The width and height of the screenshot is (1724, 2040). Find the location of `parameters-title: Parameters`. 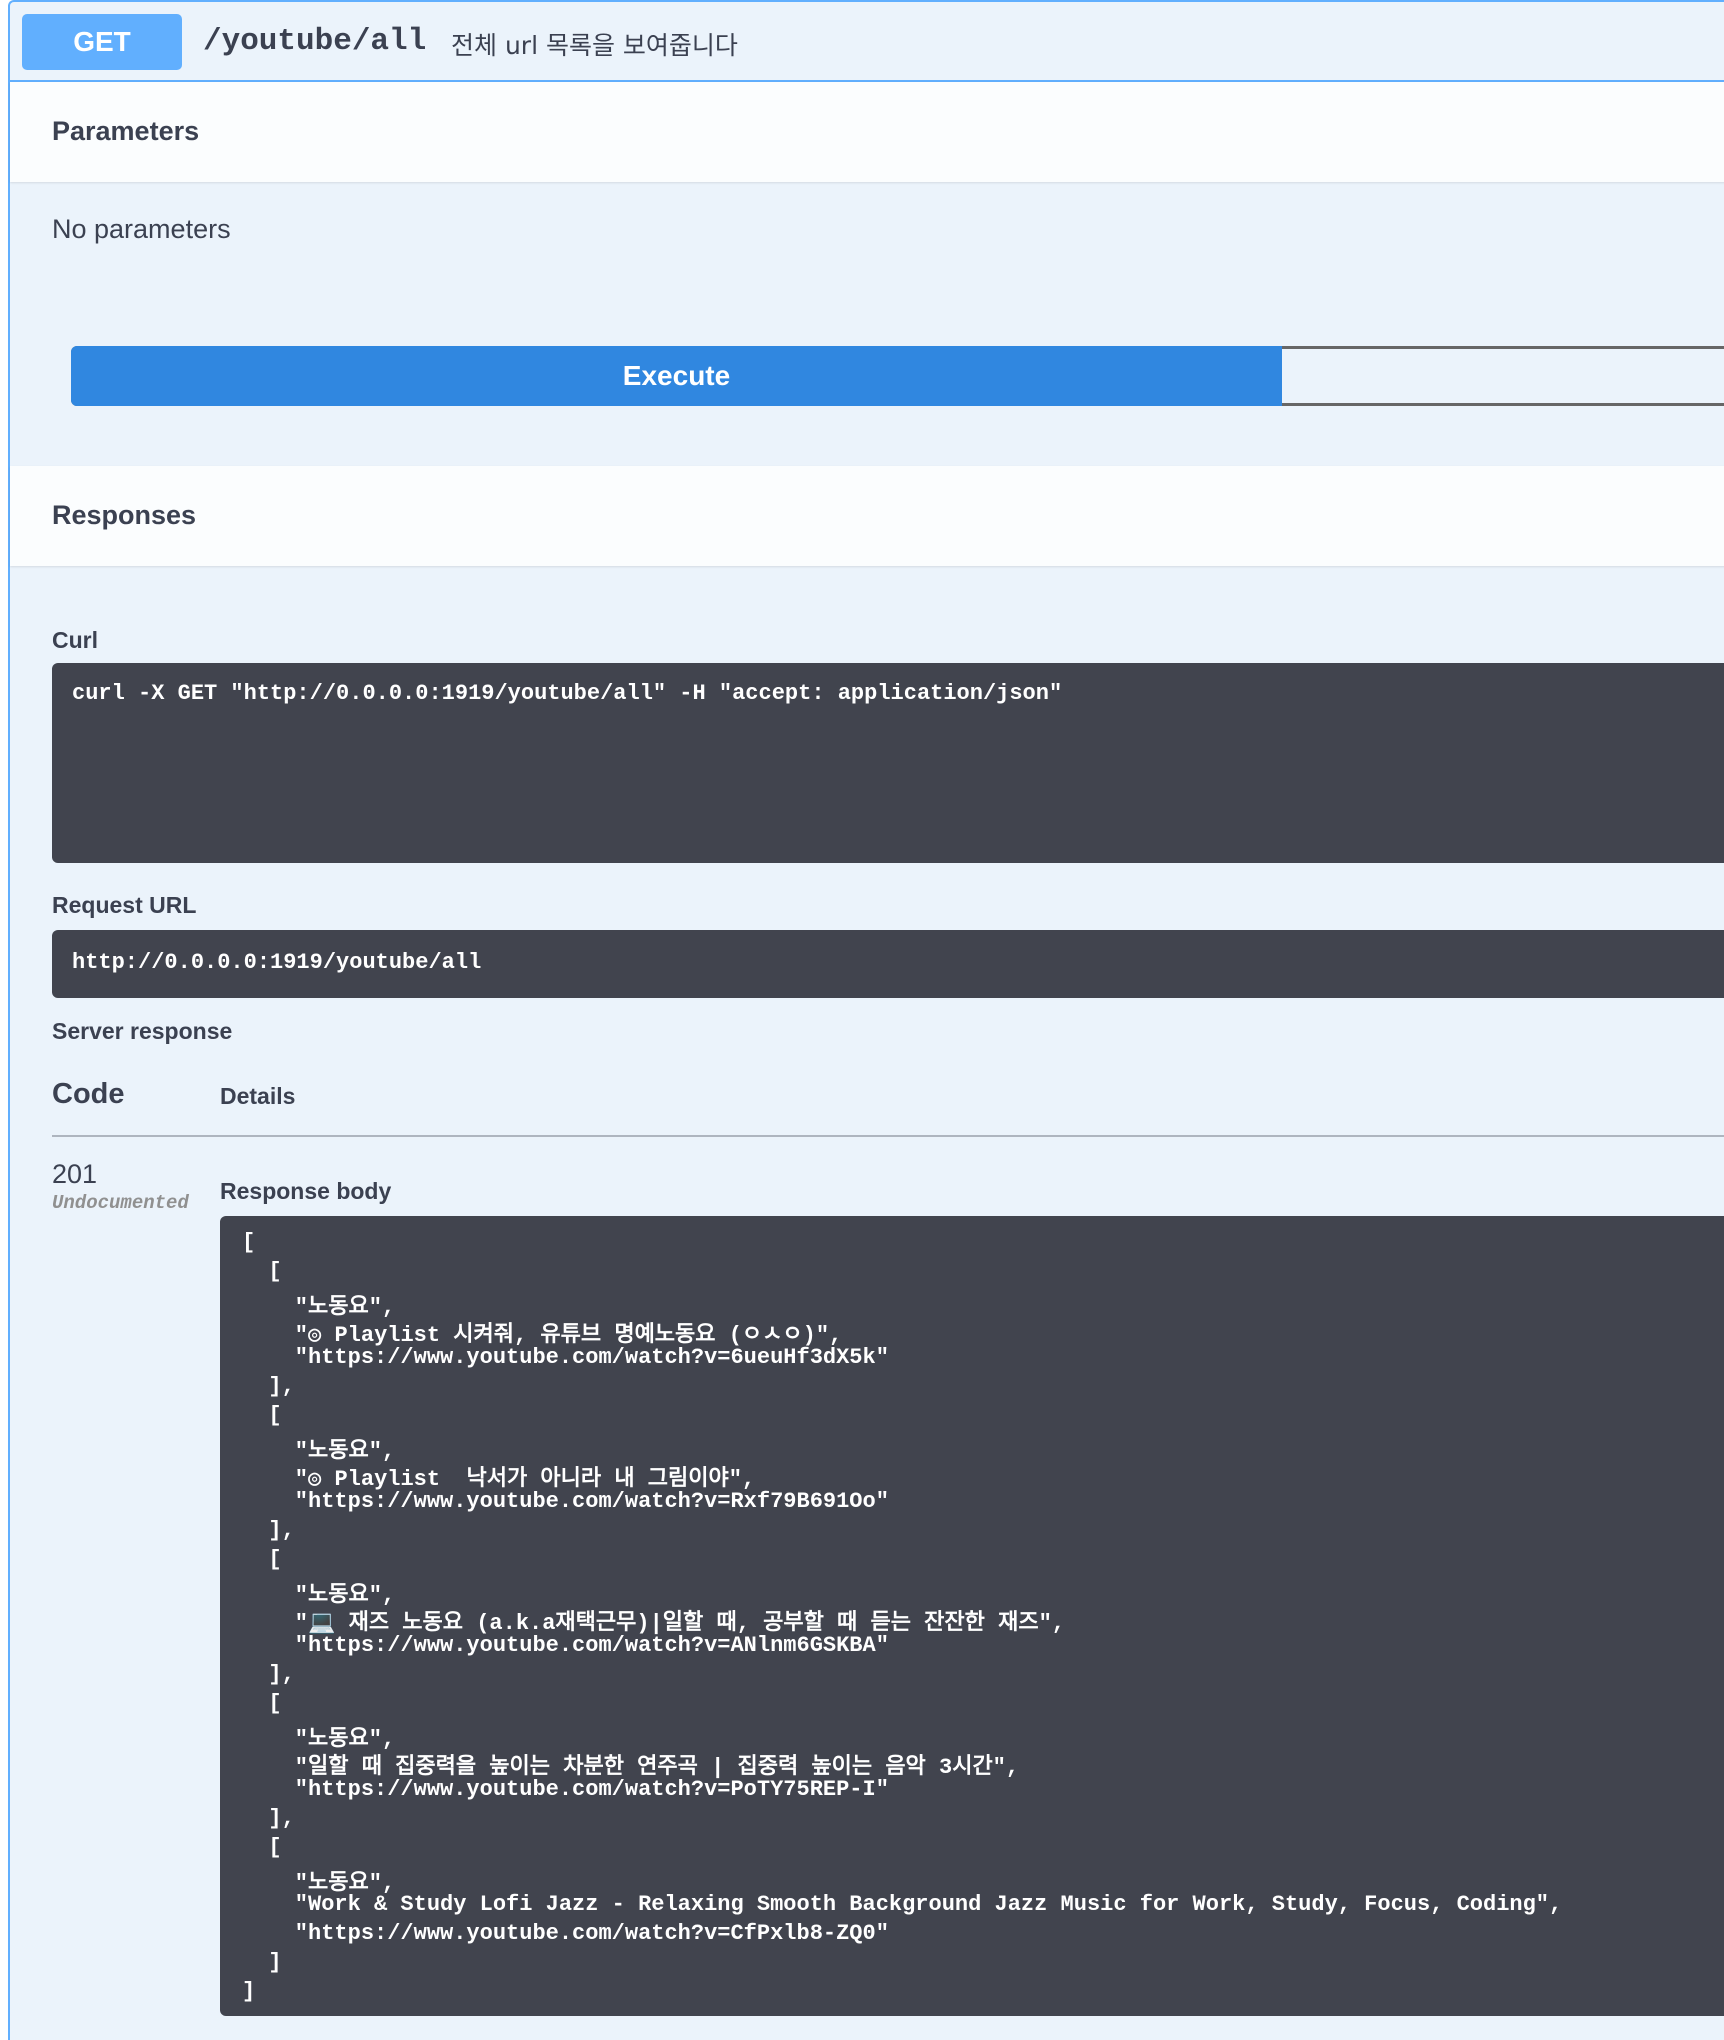

parameters-title: Parameters is located at coordinates (126, 131).